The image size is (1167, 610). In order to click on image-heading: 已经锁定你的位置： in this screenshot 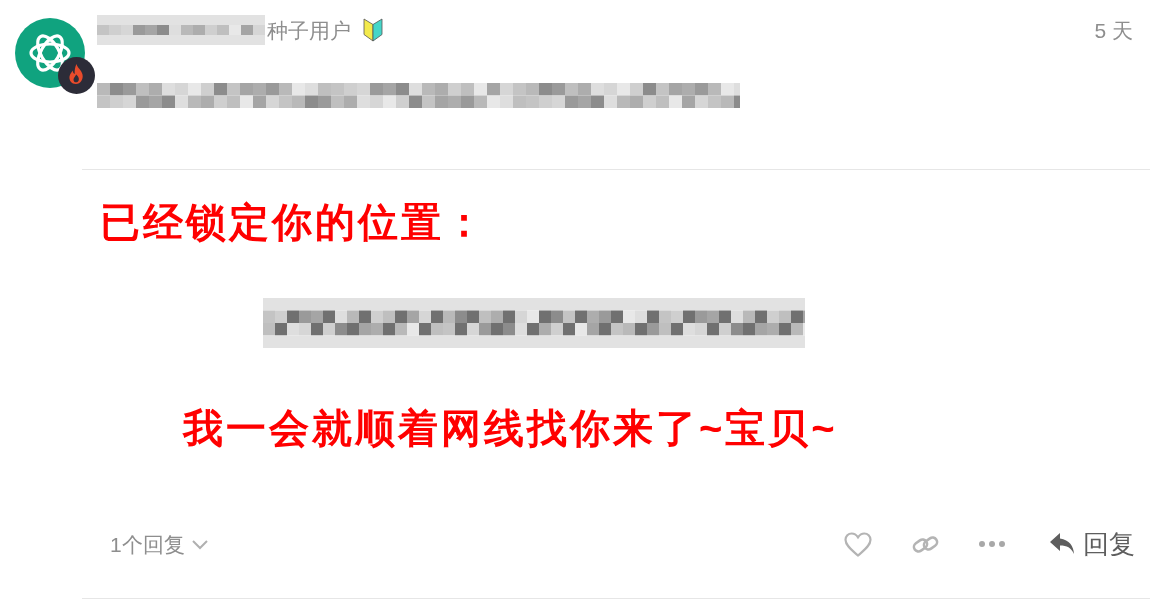, I will do `click(293, 222)`.